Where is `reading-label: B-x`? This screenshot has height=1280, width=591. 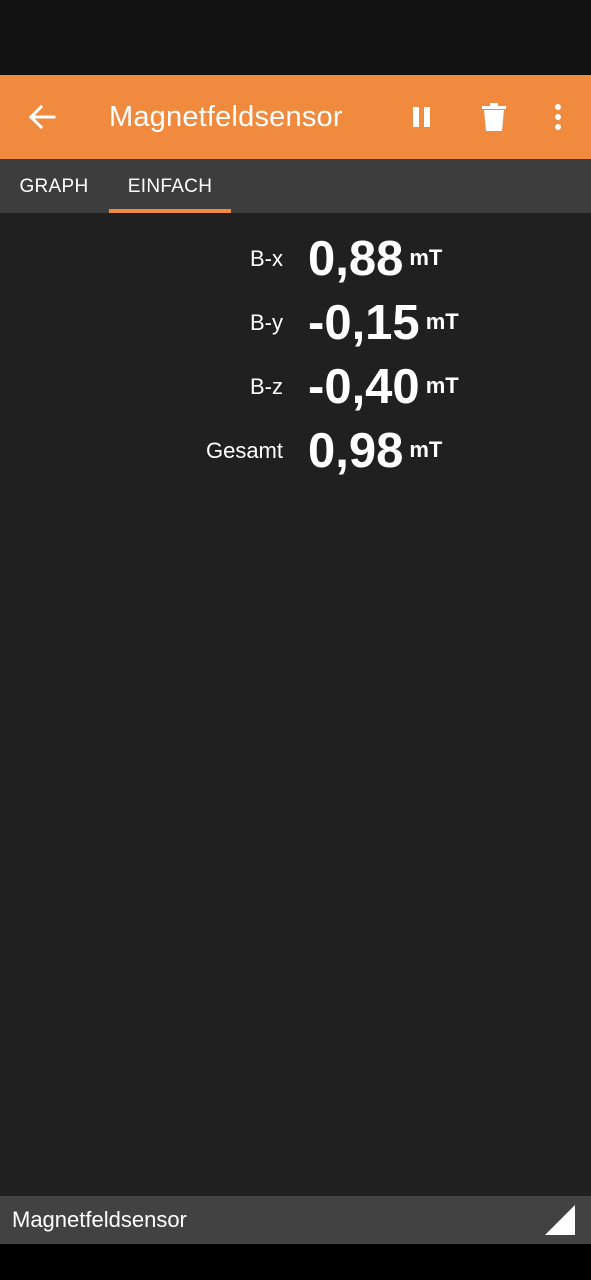
reading-label: B-x is located at coordinates (266, 258).